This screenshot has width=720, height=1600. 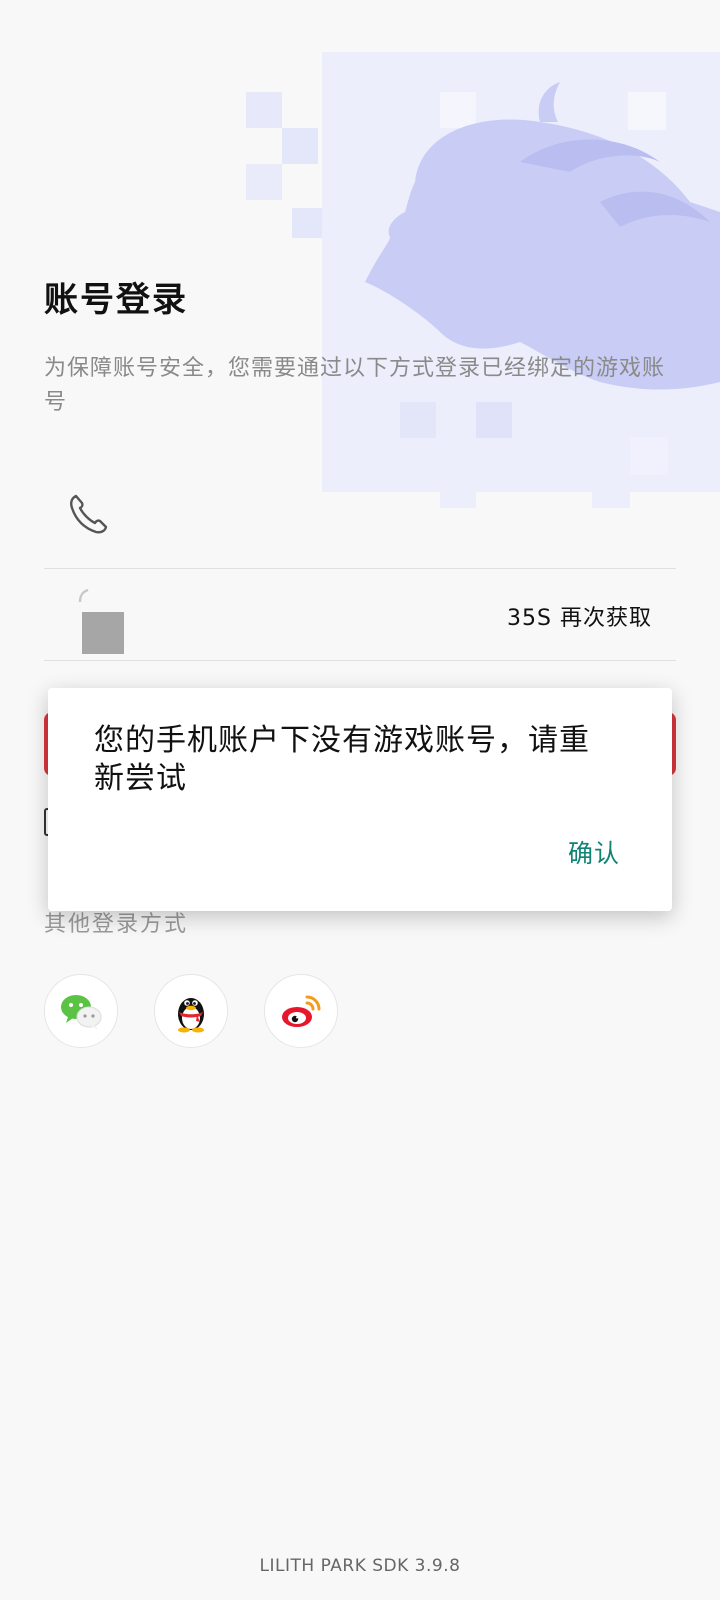 I want to click on confirm-button: 确认, so click(x=594, y=852).